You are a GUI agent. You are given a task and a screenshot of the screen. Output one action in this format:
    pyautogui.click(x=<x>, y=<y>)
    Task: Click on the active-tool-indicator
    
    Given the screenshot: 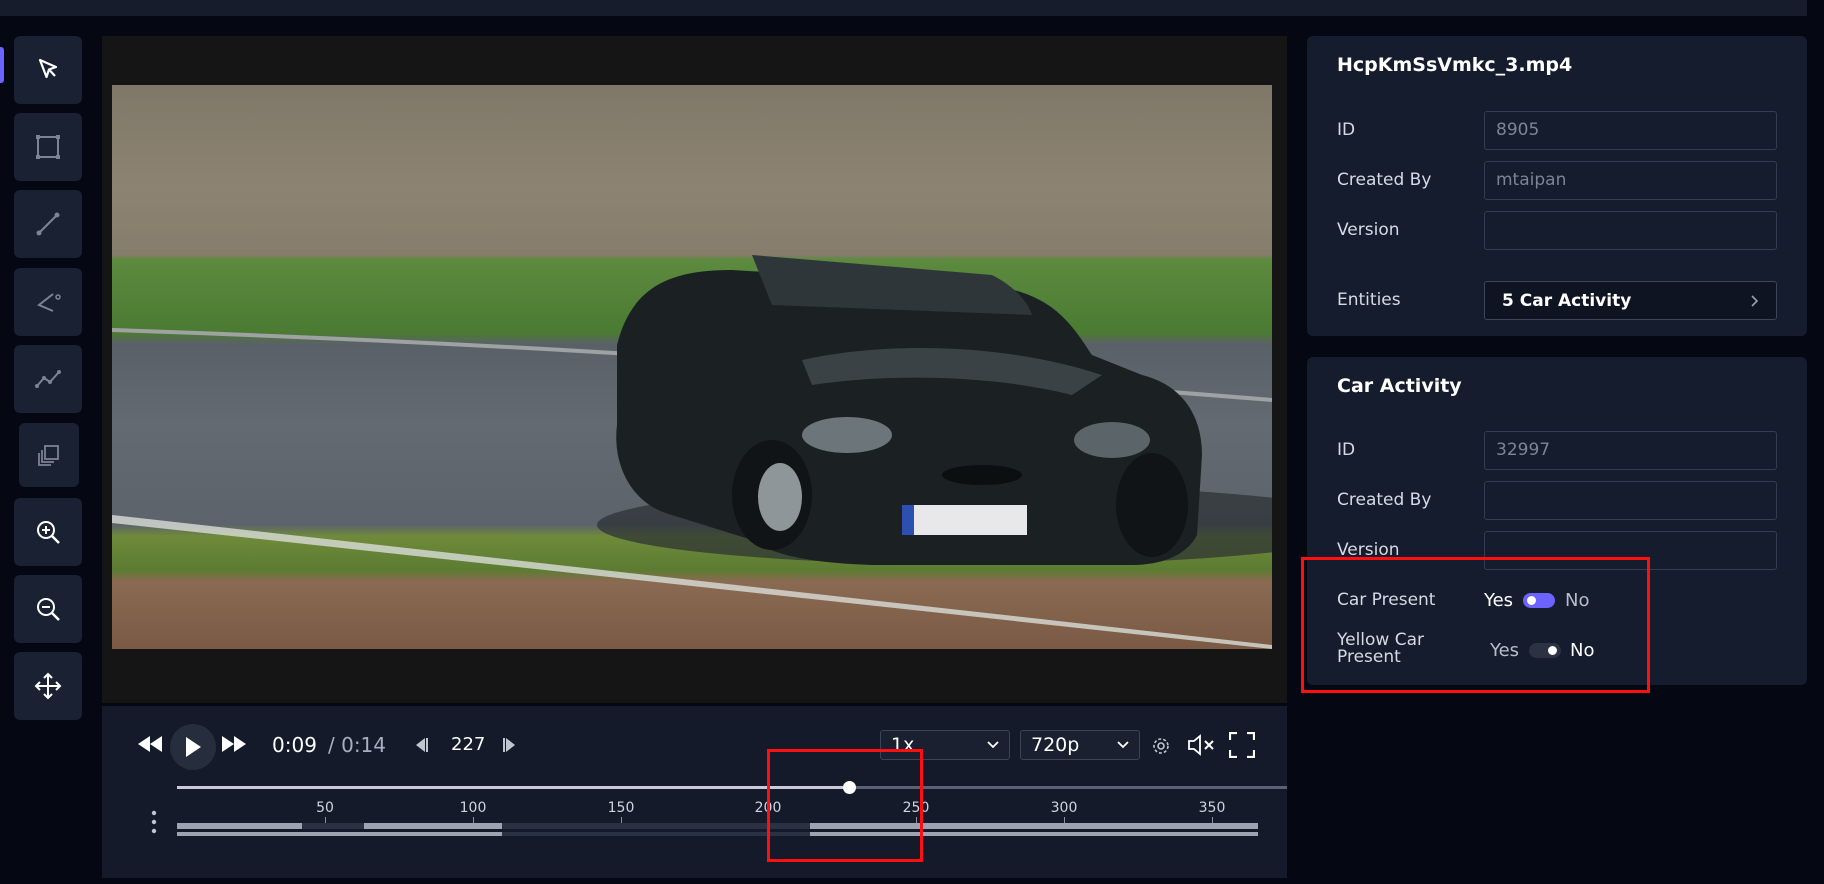 What is the action you would take?
    pyautogui.click(x=2, y=65)
    